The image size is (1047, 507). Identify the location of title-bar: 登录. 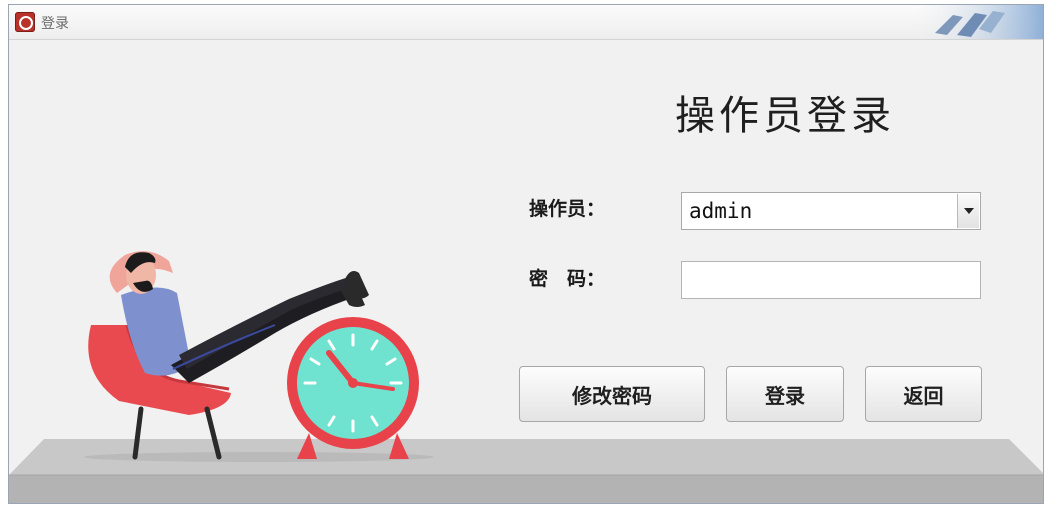
(526, 22).